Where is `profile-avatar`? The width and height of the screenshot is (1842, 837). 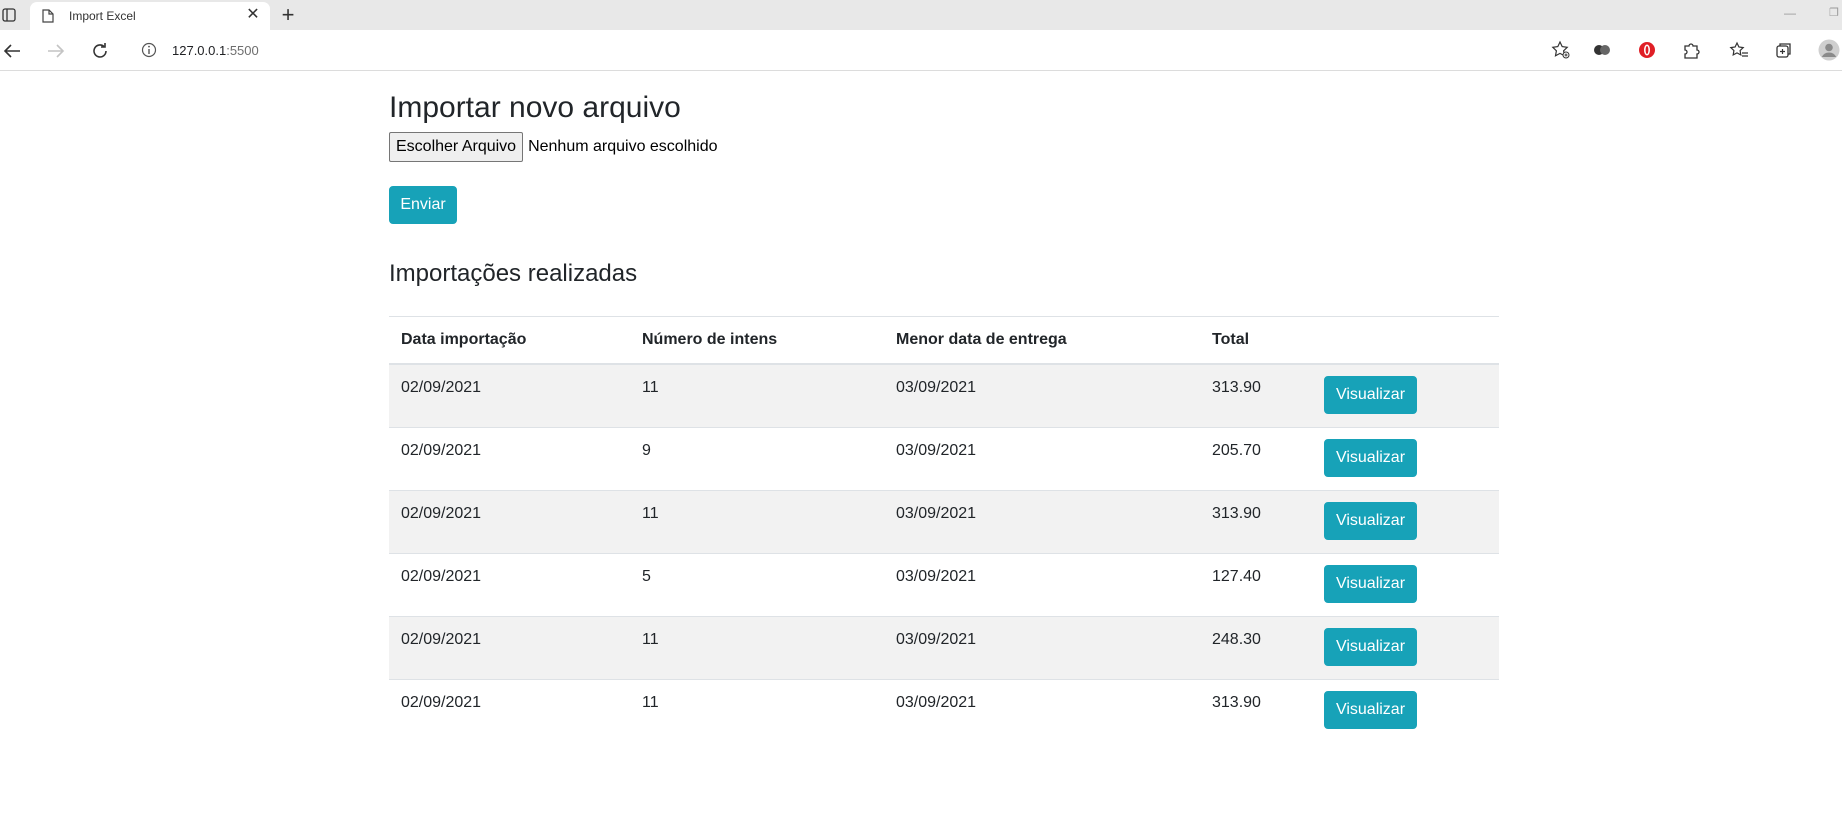 profile-avatar is located at coordinates (1829, 50).